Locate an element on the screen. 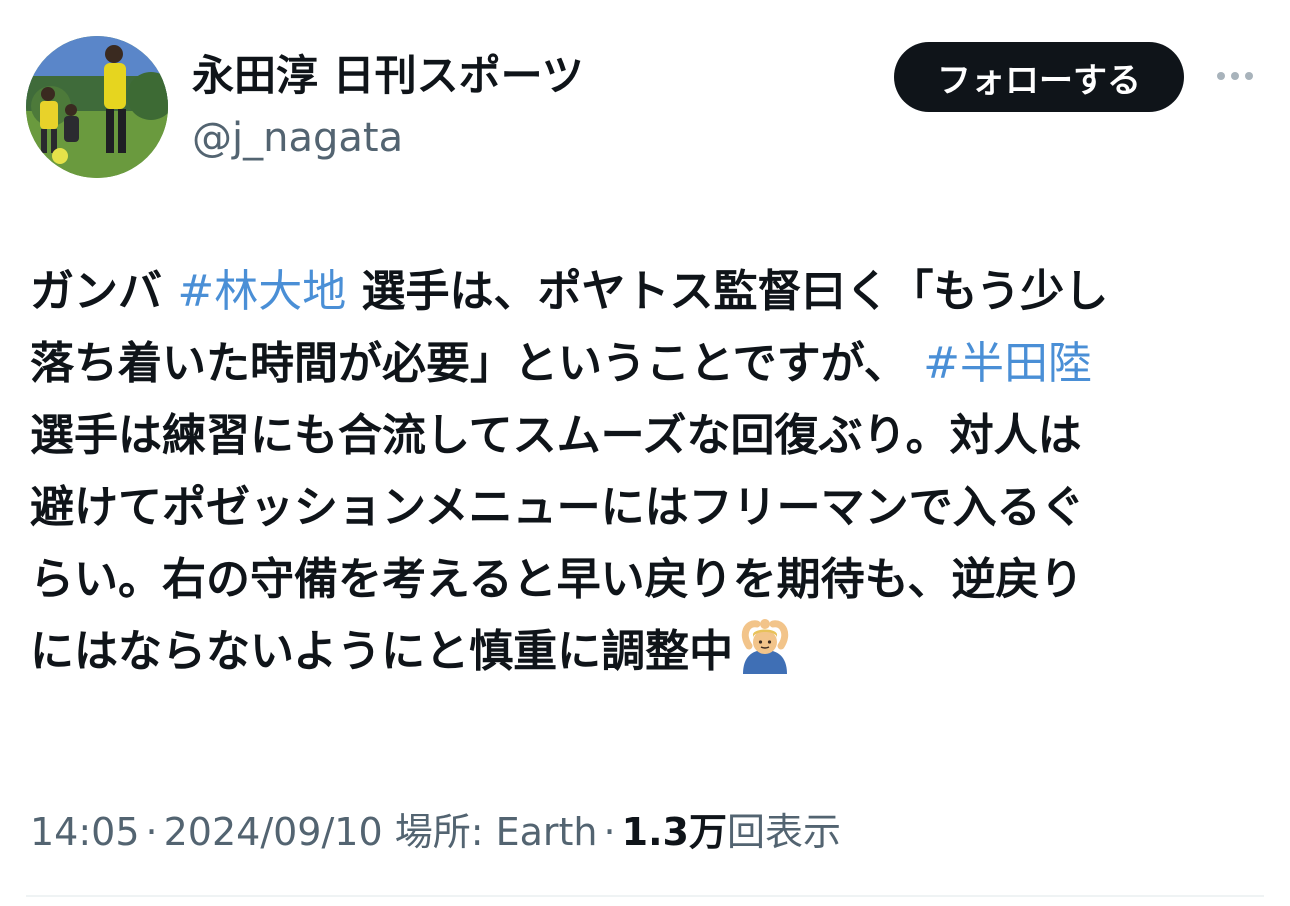 This screenshot has width=1290, height=906. tweet-location: 場所: Earth is located at coordinates (496, 832).